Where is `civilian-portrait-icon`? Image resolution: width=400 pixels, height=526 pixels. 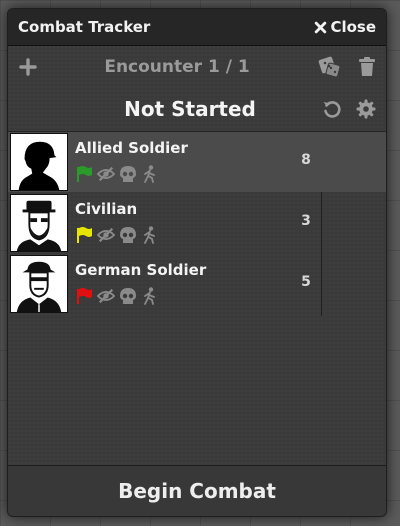
civilian-portrait-icon is located at coordinates (39, 223).